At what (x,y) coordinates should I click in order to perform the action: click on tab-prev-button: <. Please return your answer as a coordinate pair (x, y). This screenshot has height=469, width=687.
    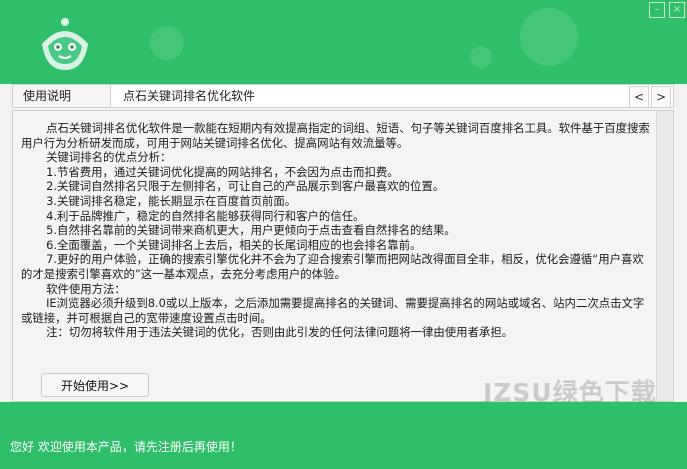
    Looking at the image, I should click on (639, 97).